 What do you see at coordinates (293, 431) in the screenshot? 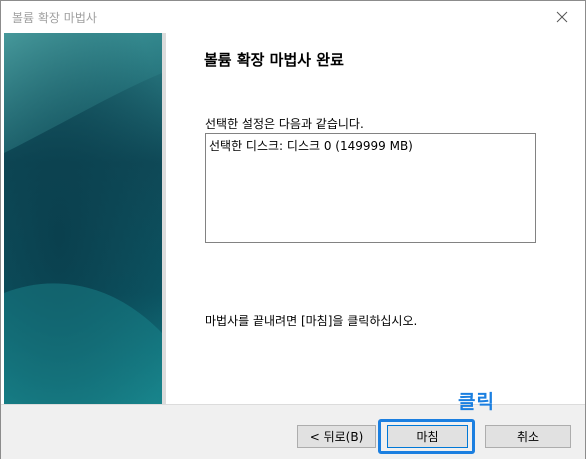
I see `button-bar: < 뒤로(B) 마침 취소` at bounding box center [293, 431].